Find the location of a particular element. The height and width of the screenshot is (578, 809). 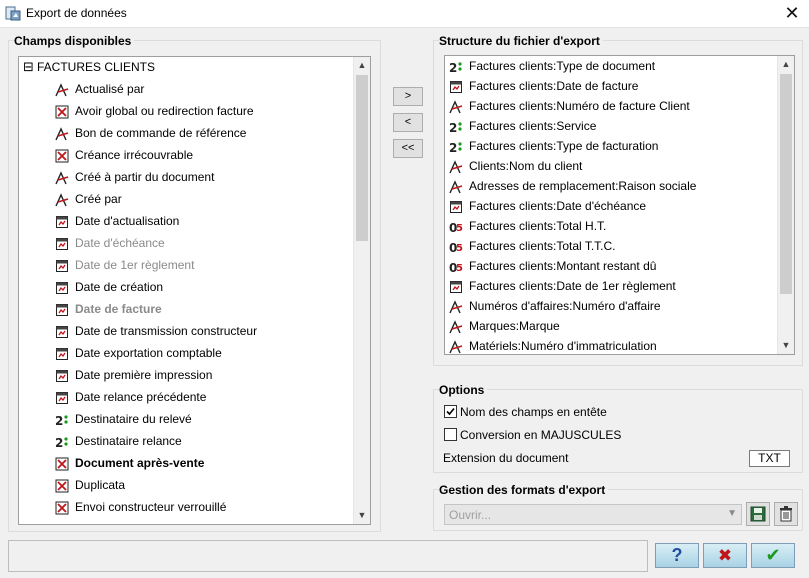

list-item: Bon de commande de référence is located at coordinates (186, 134).